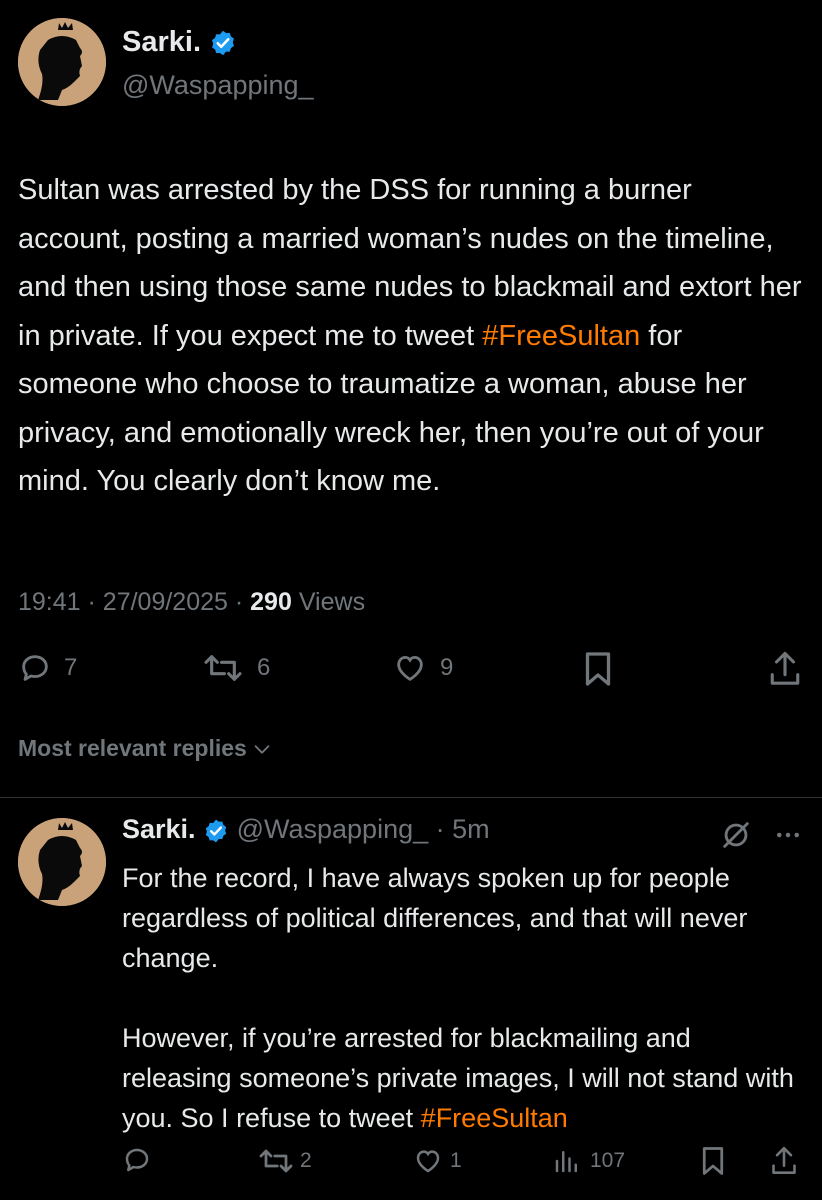  Describe the element at coordinates (788, 835) in the screenshot. I see `more-icon` at that location.